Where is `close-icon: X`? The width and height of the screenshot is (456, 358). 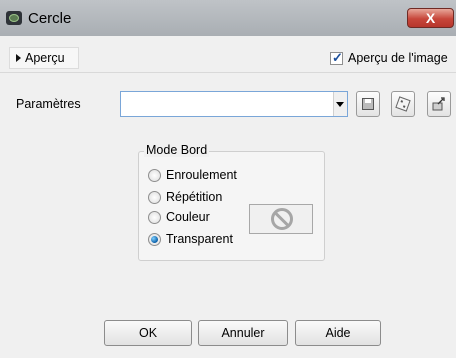
close-icon: X is located at coordinates (430, 18).